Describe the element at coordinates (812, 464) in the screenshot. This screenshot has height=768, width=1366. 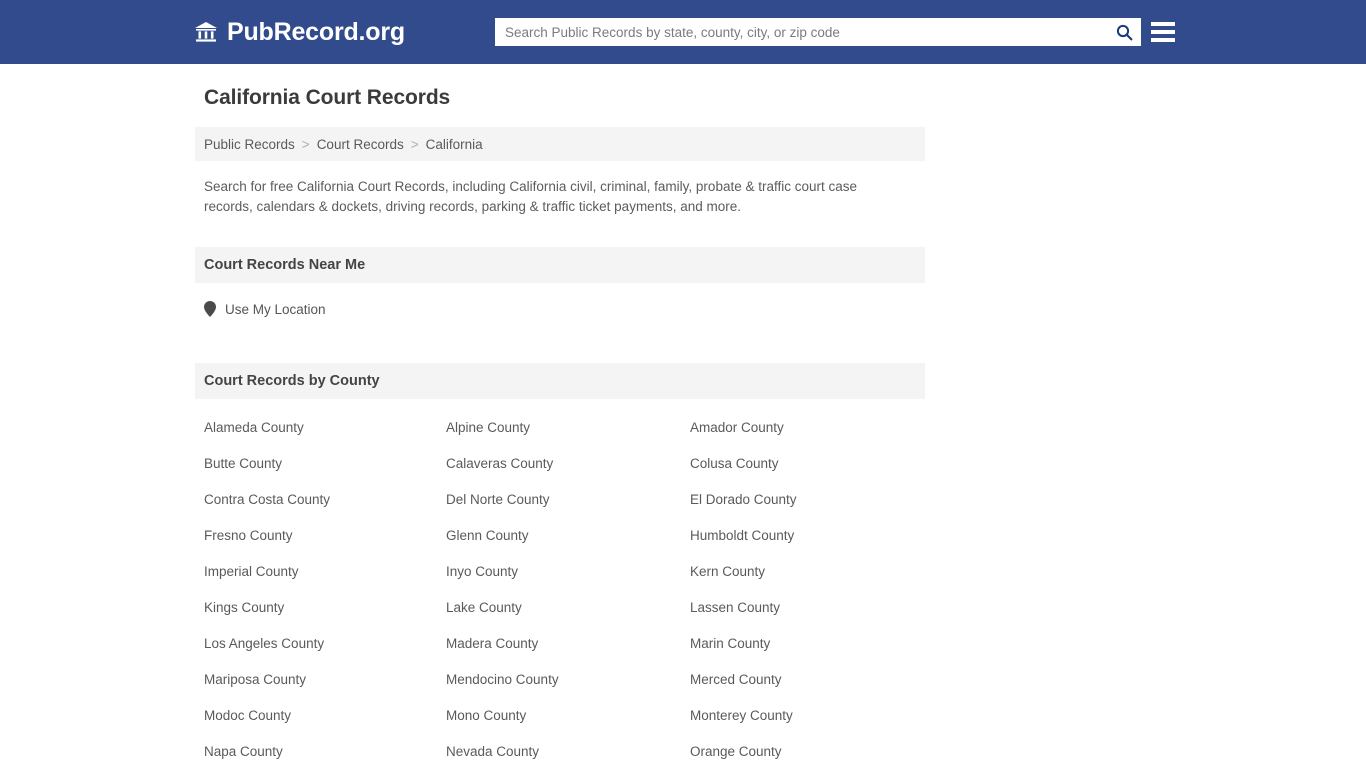
I see `county-link: Colusa County` at that location.